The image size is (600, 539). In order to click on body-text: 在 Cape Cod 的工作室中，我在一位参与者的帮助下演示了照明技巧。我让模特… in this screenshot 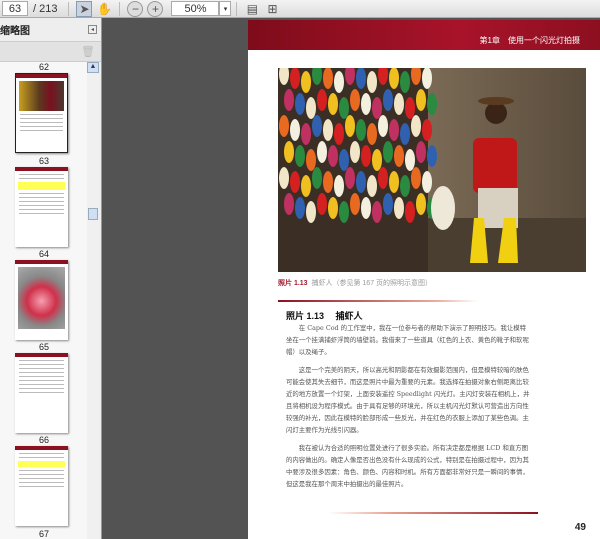, I will do `click(409, 409)`.